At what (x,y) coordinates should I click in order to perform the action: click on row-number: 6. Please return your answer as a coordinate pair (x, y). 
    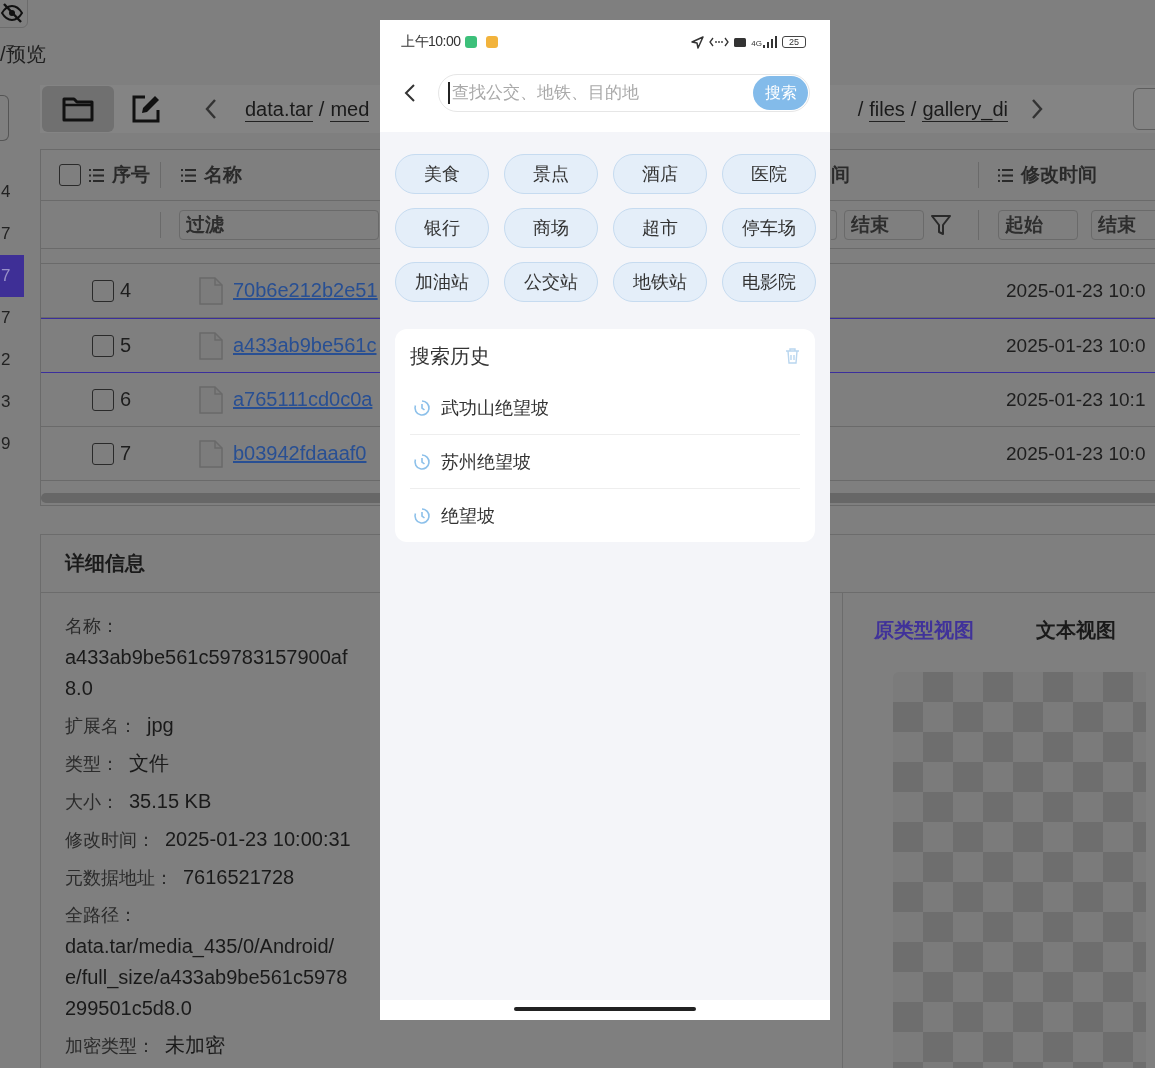
    Looking at the image, I should click on (126, 399).